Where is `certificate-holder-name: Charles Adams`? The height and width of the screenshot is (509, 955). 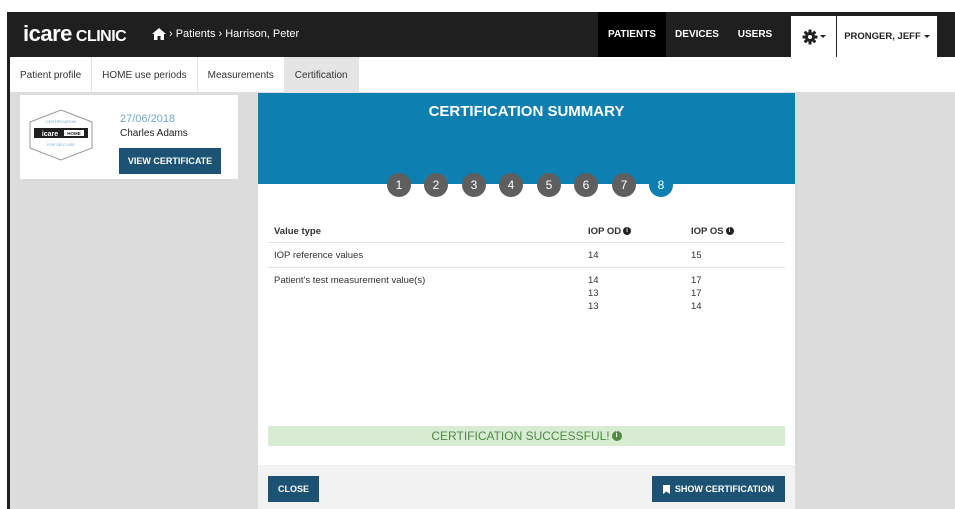 certificate-holder-name: Charles Adams is located at coordinates (154, 133).